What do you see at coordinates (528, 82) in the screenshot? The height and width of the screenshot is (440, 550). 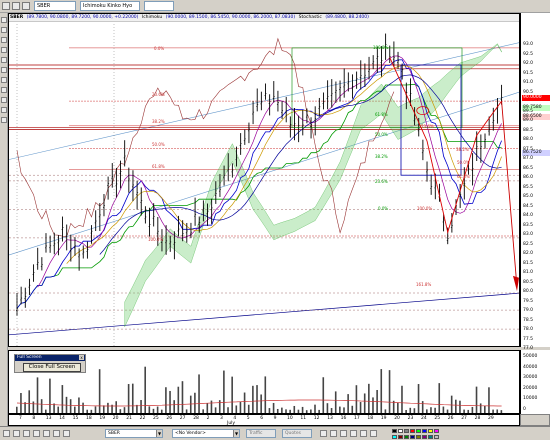 I see `price-axis-label: 91.0` at bounding box center [528, 82].